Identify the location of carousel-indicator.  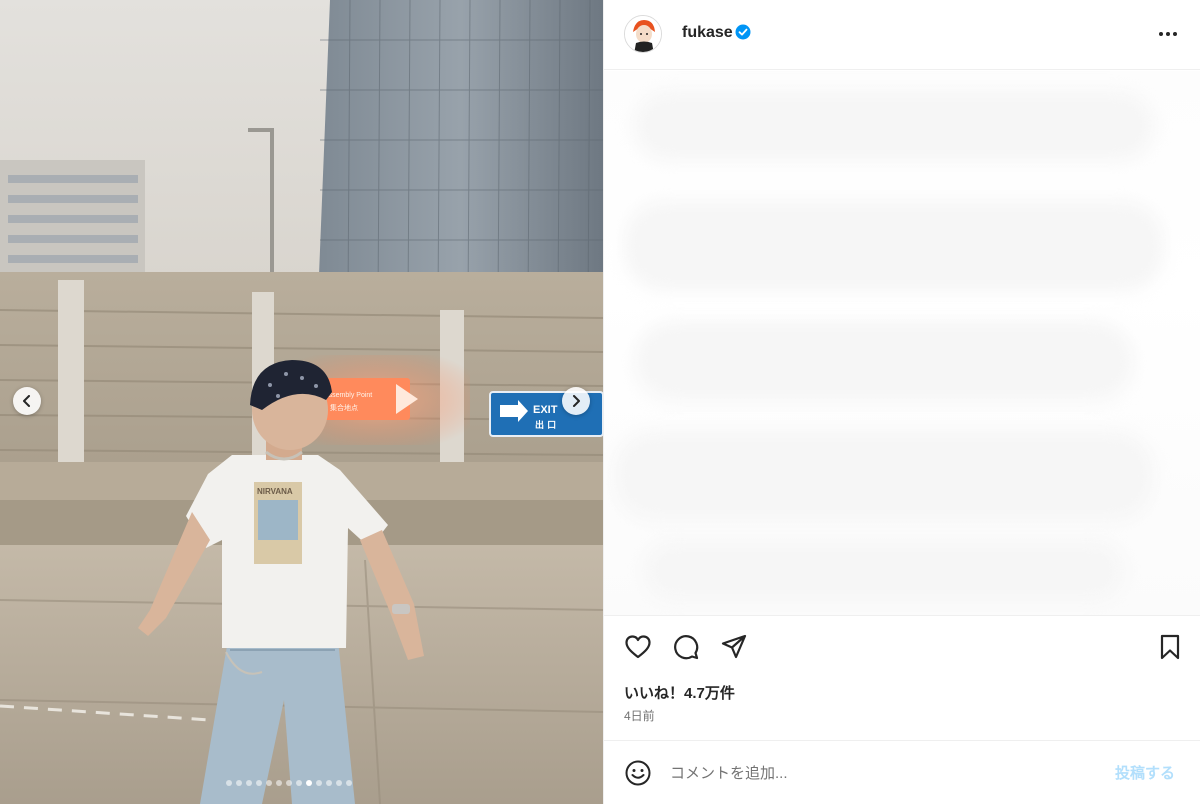
(289, 783).